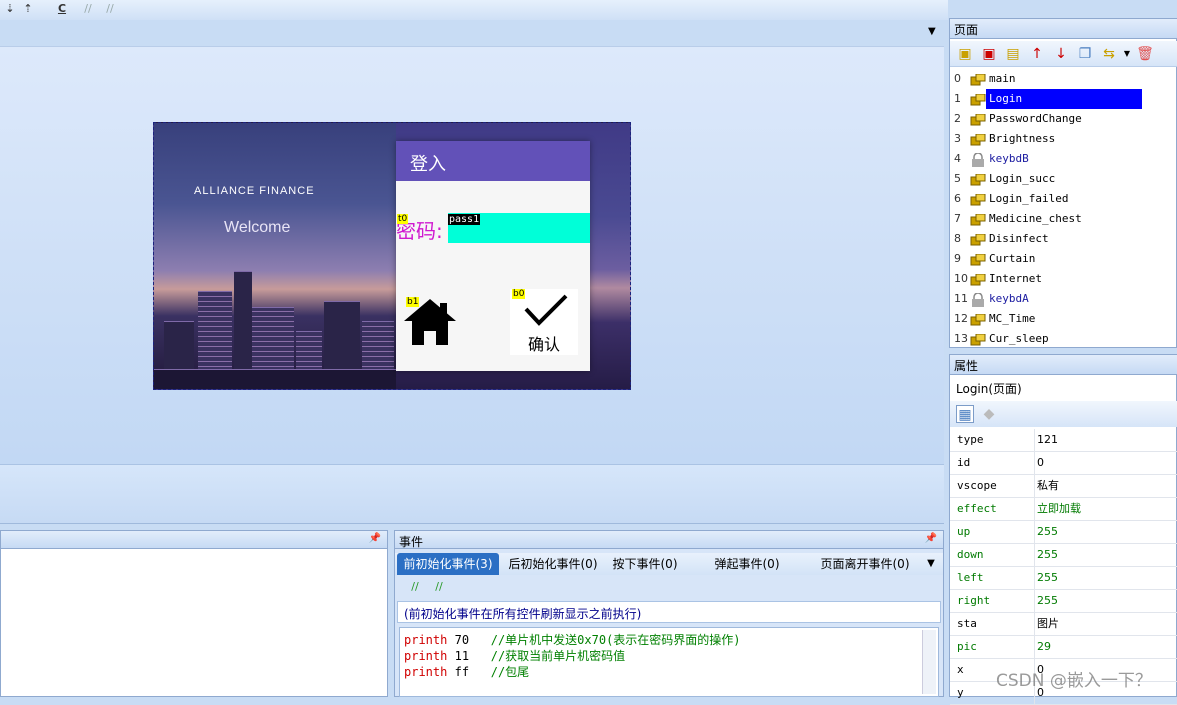 The width and height of the screenshot is (1177, 705). What do you see at coordinates (1063, 601) in the screenshot?
I see `property-row: right 255` at bounding box center [1063, 601].